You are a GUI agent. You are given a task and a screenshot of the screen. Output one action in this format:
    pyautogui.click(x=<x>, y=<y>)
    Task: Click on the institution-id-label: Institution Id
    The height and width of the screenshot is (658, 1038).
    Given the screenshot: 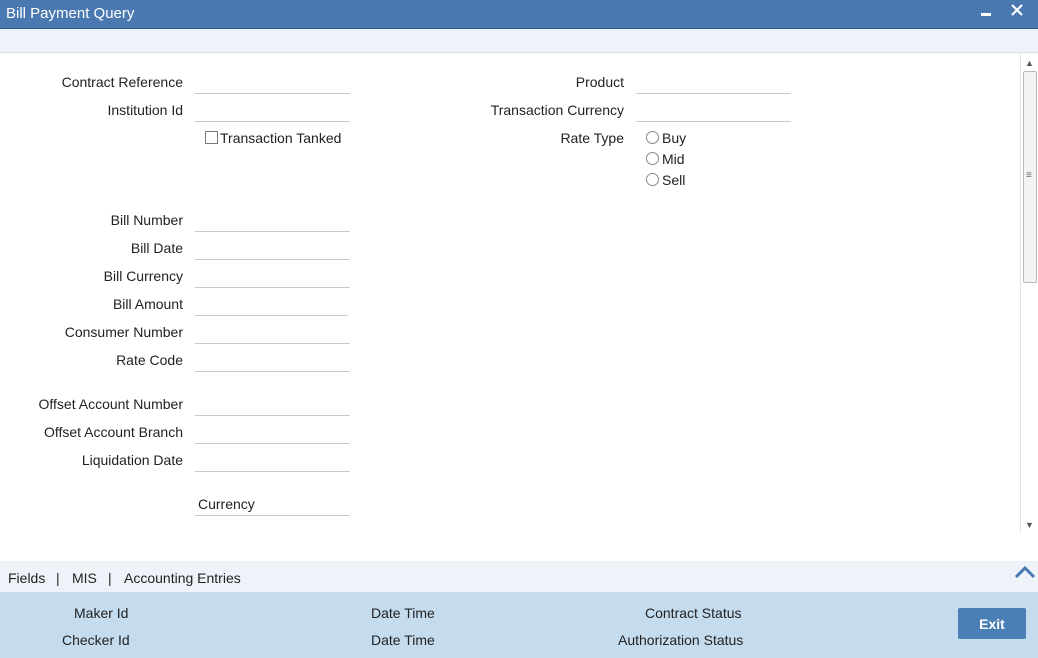 What is the action you would take?
    pyautogui.click(x=145, y=110)
    